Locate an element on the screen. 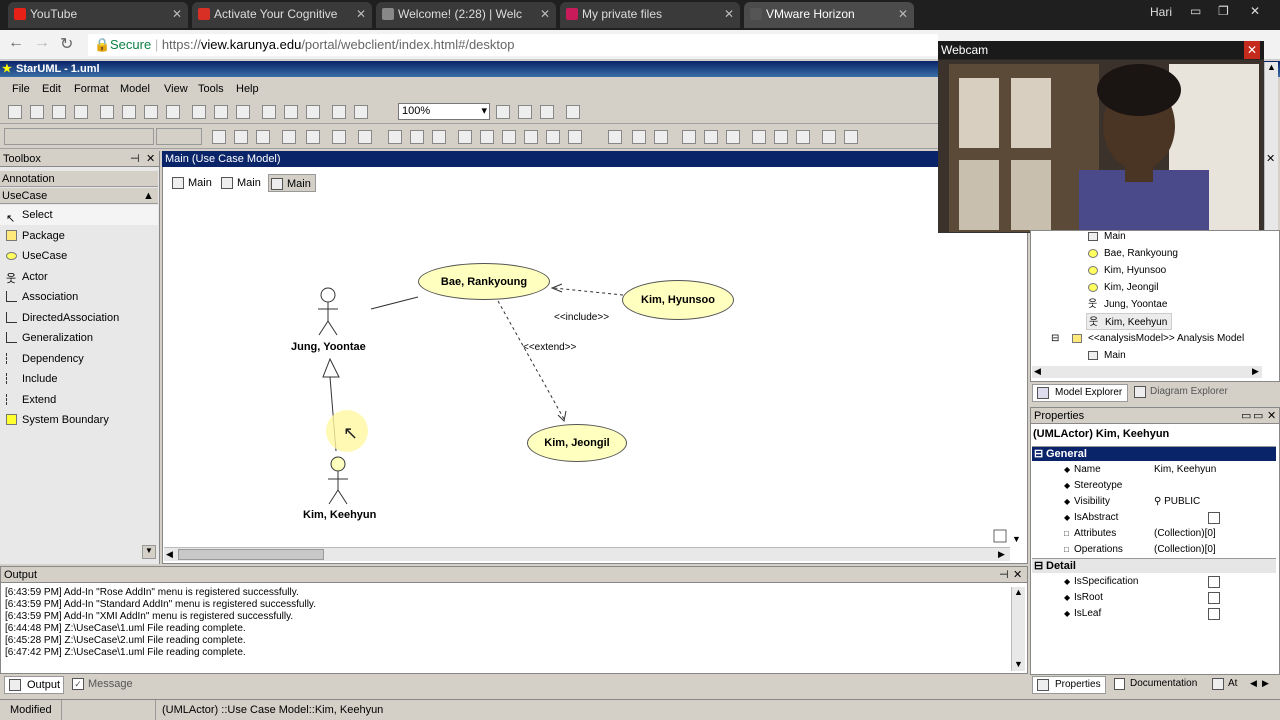 This screenshot has height=720, width=1280. output-vscrollbar: ▲ ▼ is located at coordinates (1018, 629).